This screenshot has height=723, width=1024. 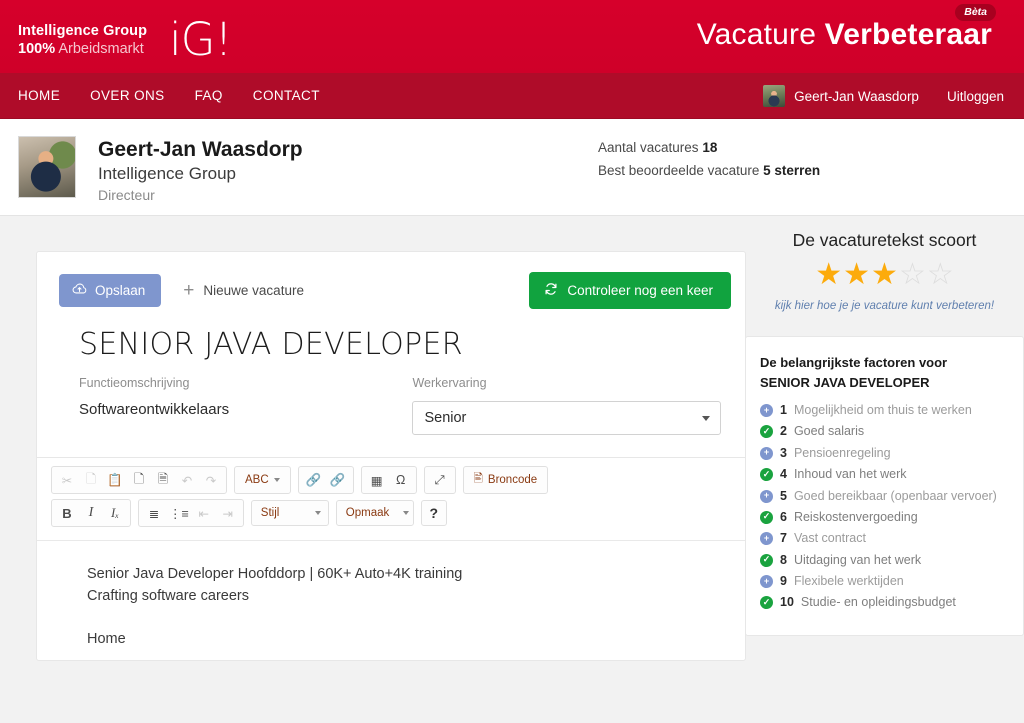 What do you see at coordinates (91, 480) in the screenshot?
I see `copy-icon: 🗋` at bounding box center [91, 480].